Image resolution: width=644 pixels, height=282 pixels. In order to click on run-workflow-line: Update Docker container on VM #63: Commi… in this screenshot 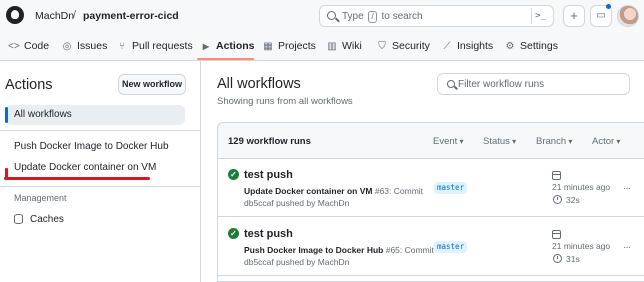, I will do `click(334, 191)`.